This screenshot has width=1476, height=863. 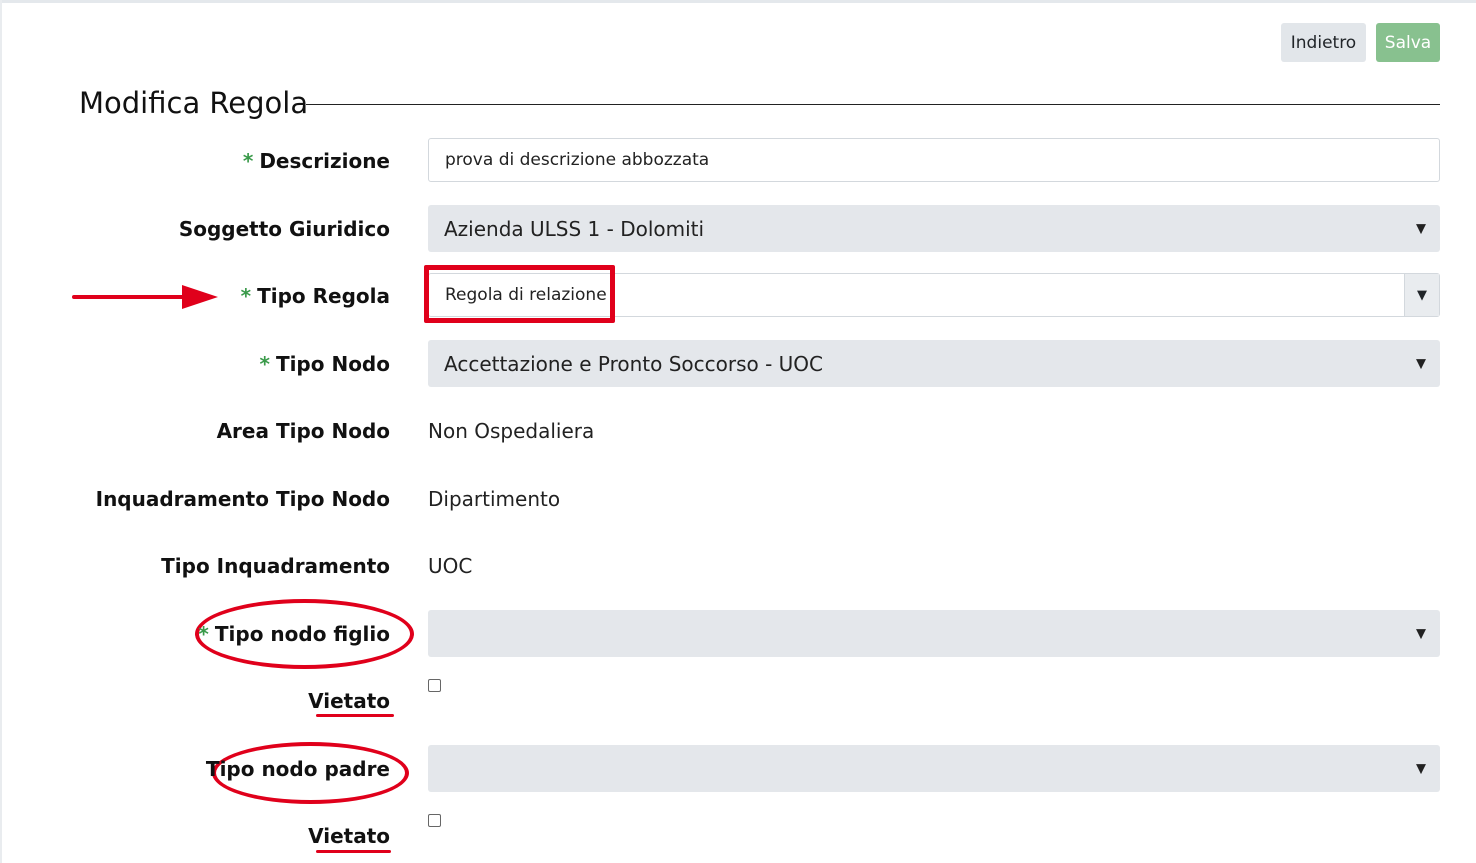 I want to click on tipo-nodo-padre-label: Tipo nodo padre, so click(x=297, y=769).